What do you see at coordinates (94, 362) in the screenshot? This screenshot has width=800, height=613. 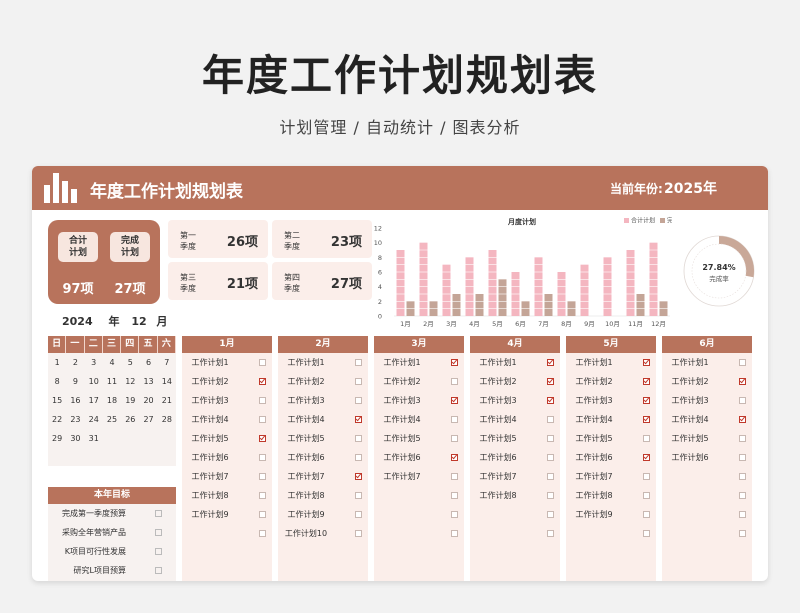 I see `calendar-day: 3` at bounding box center [94, 362].